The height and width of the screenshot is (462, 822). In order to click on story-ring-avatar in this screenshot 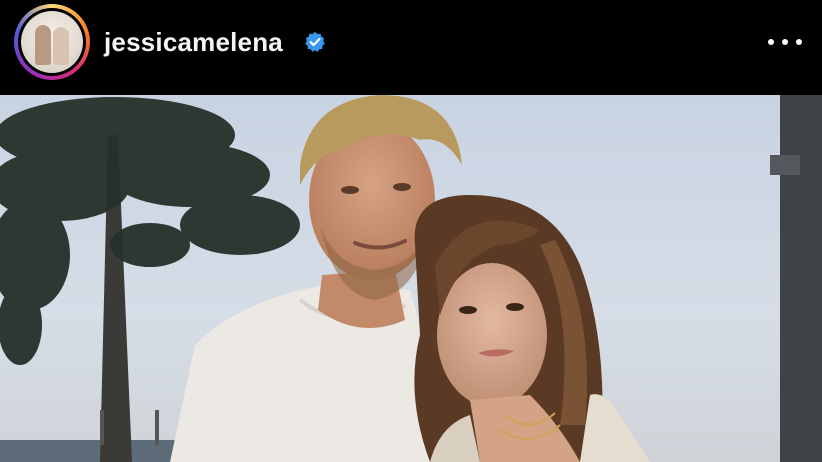, I will do `click(52, 42)`.